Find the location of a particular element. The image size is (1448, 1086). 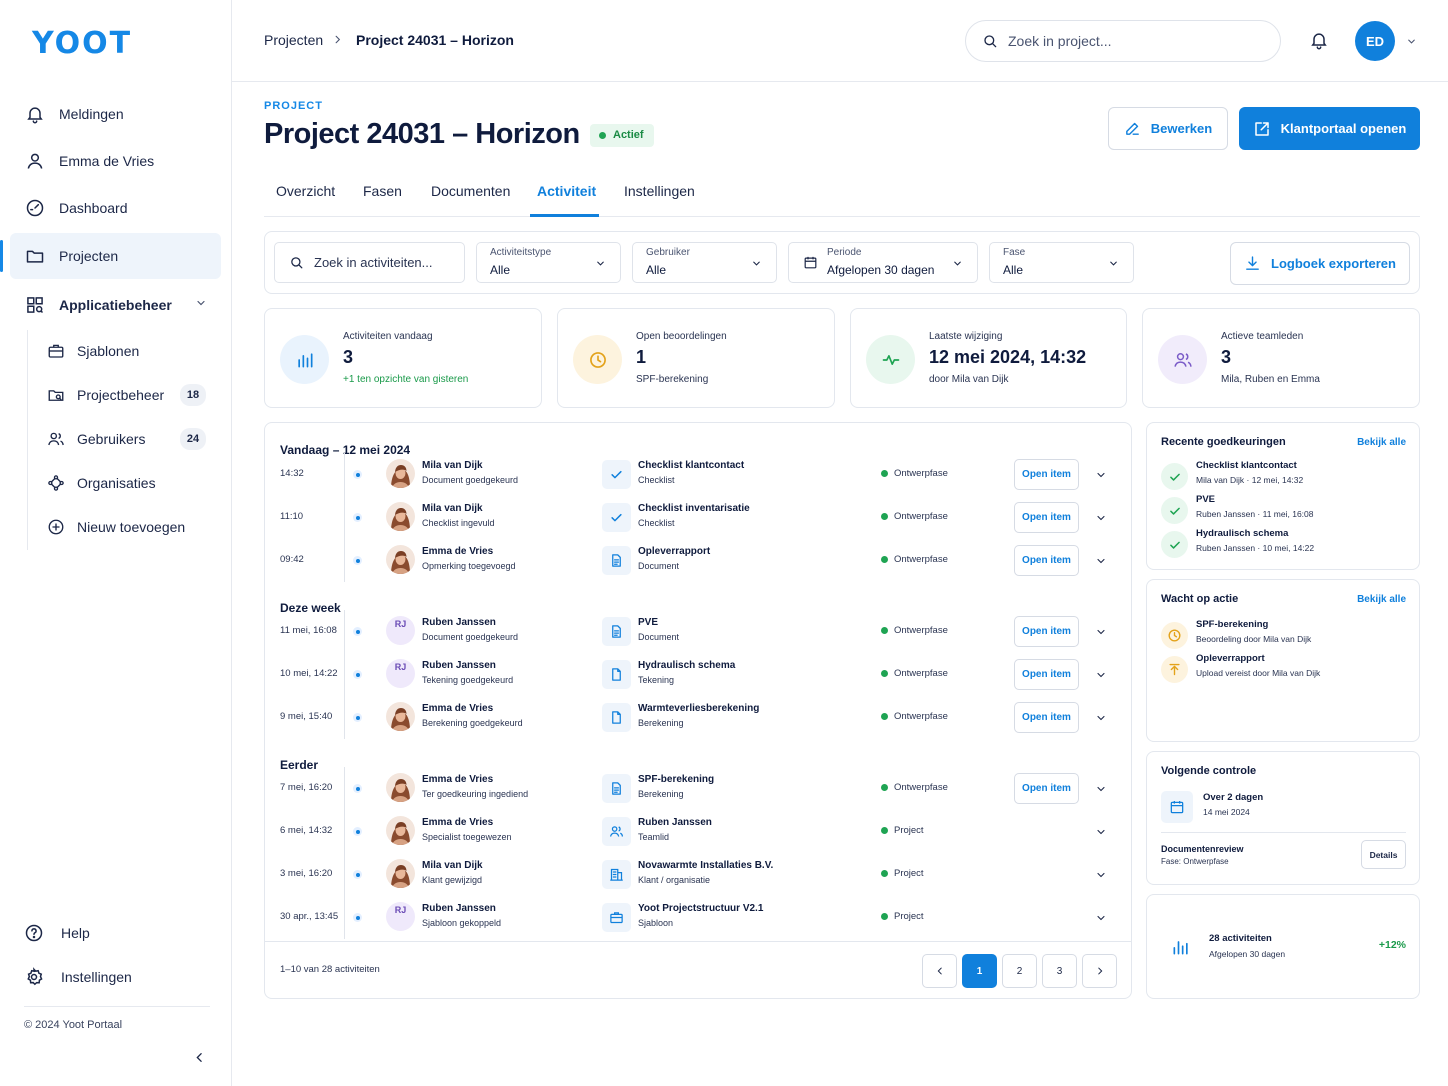

phase-select: Fase Alle is located at coordinates (1061, 262).